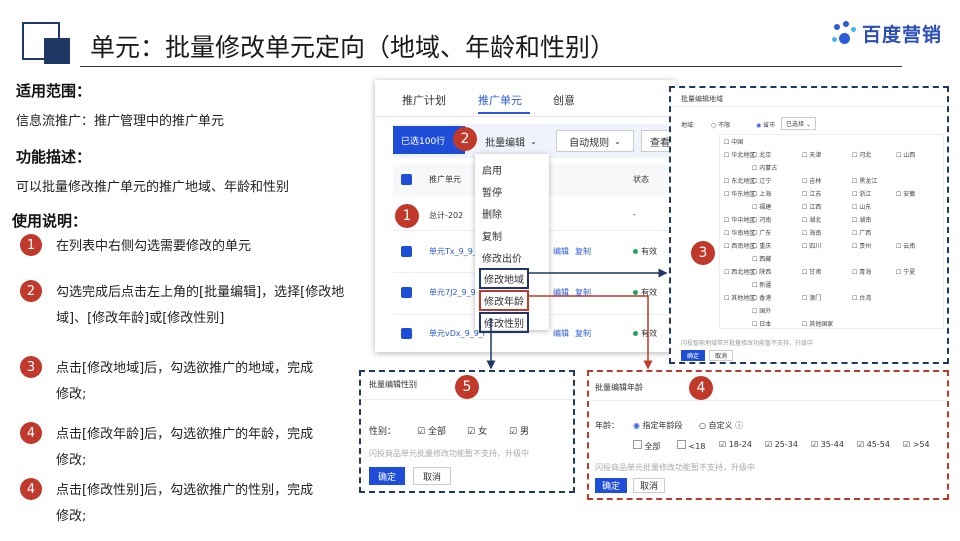  What do you see at coordinates (703, 253) in the screenshot?
I see `callout-3: 3` at bounding box center [703, 253].